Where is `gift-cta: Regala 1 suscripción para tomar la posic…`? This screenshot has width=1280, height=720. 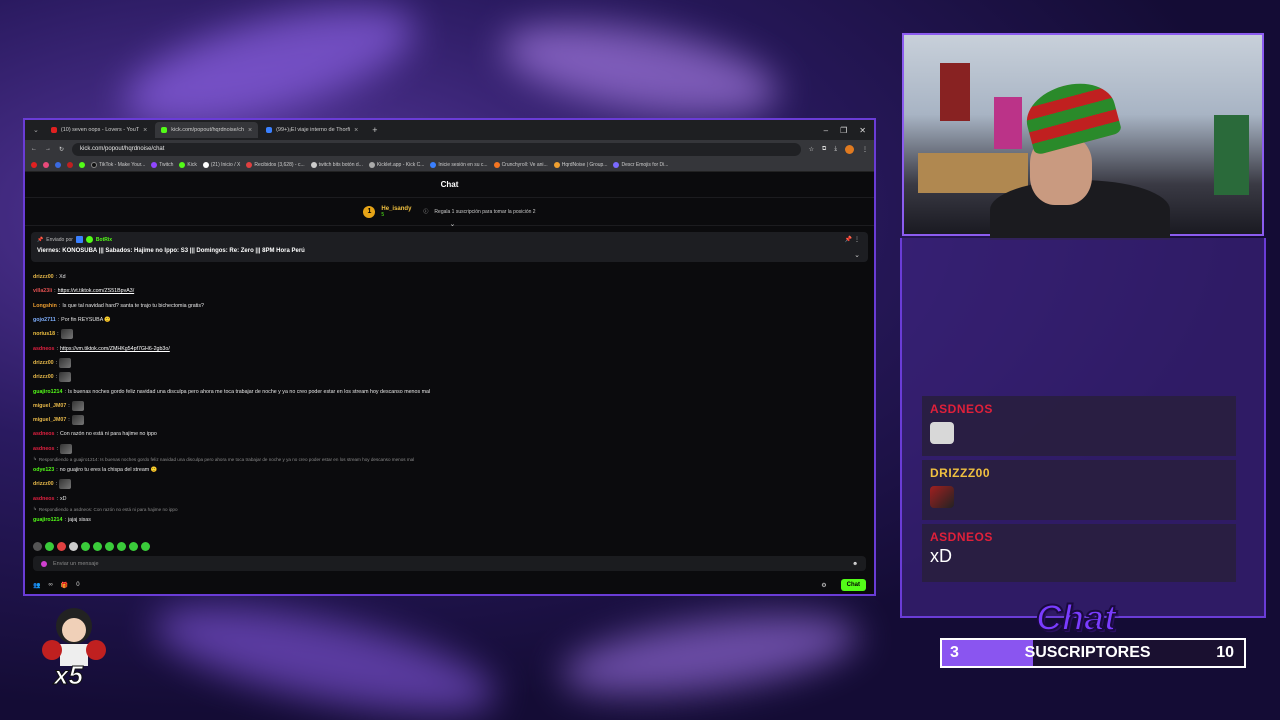 gift-cta: Regala 1 suscripción para tomar la posic… is located at coordinates (484, 212).